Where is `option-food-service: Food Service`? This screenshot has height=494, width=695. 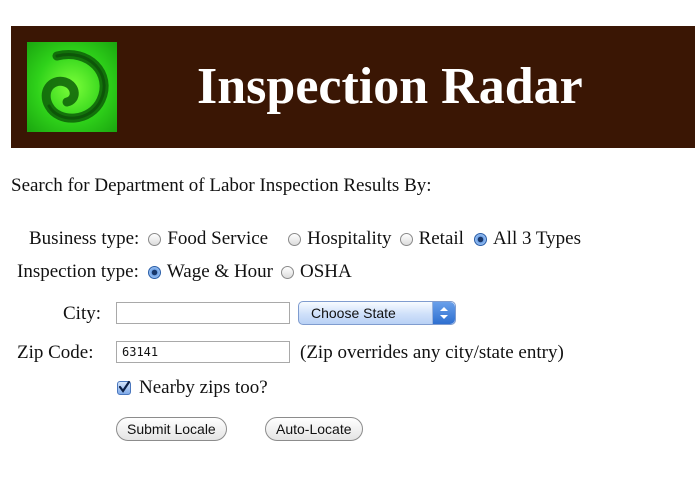 option-food-service: Food Service is located at coordinates (217, 239).